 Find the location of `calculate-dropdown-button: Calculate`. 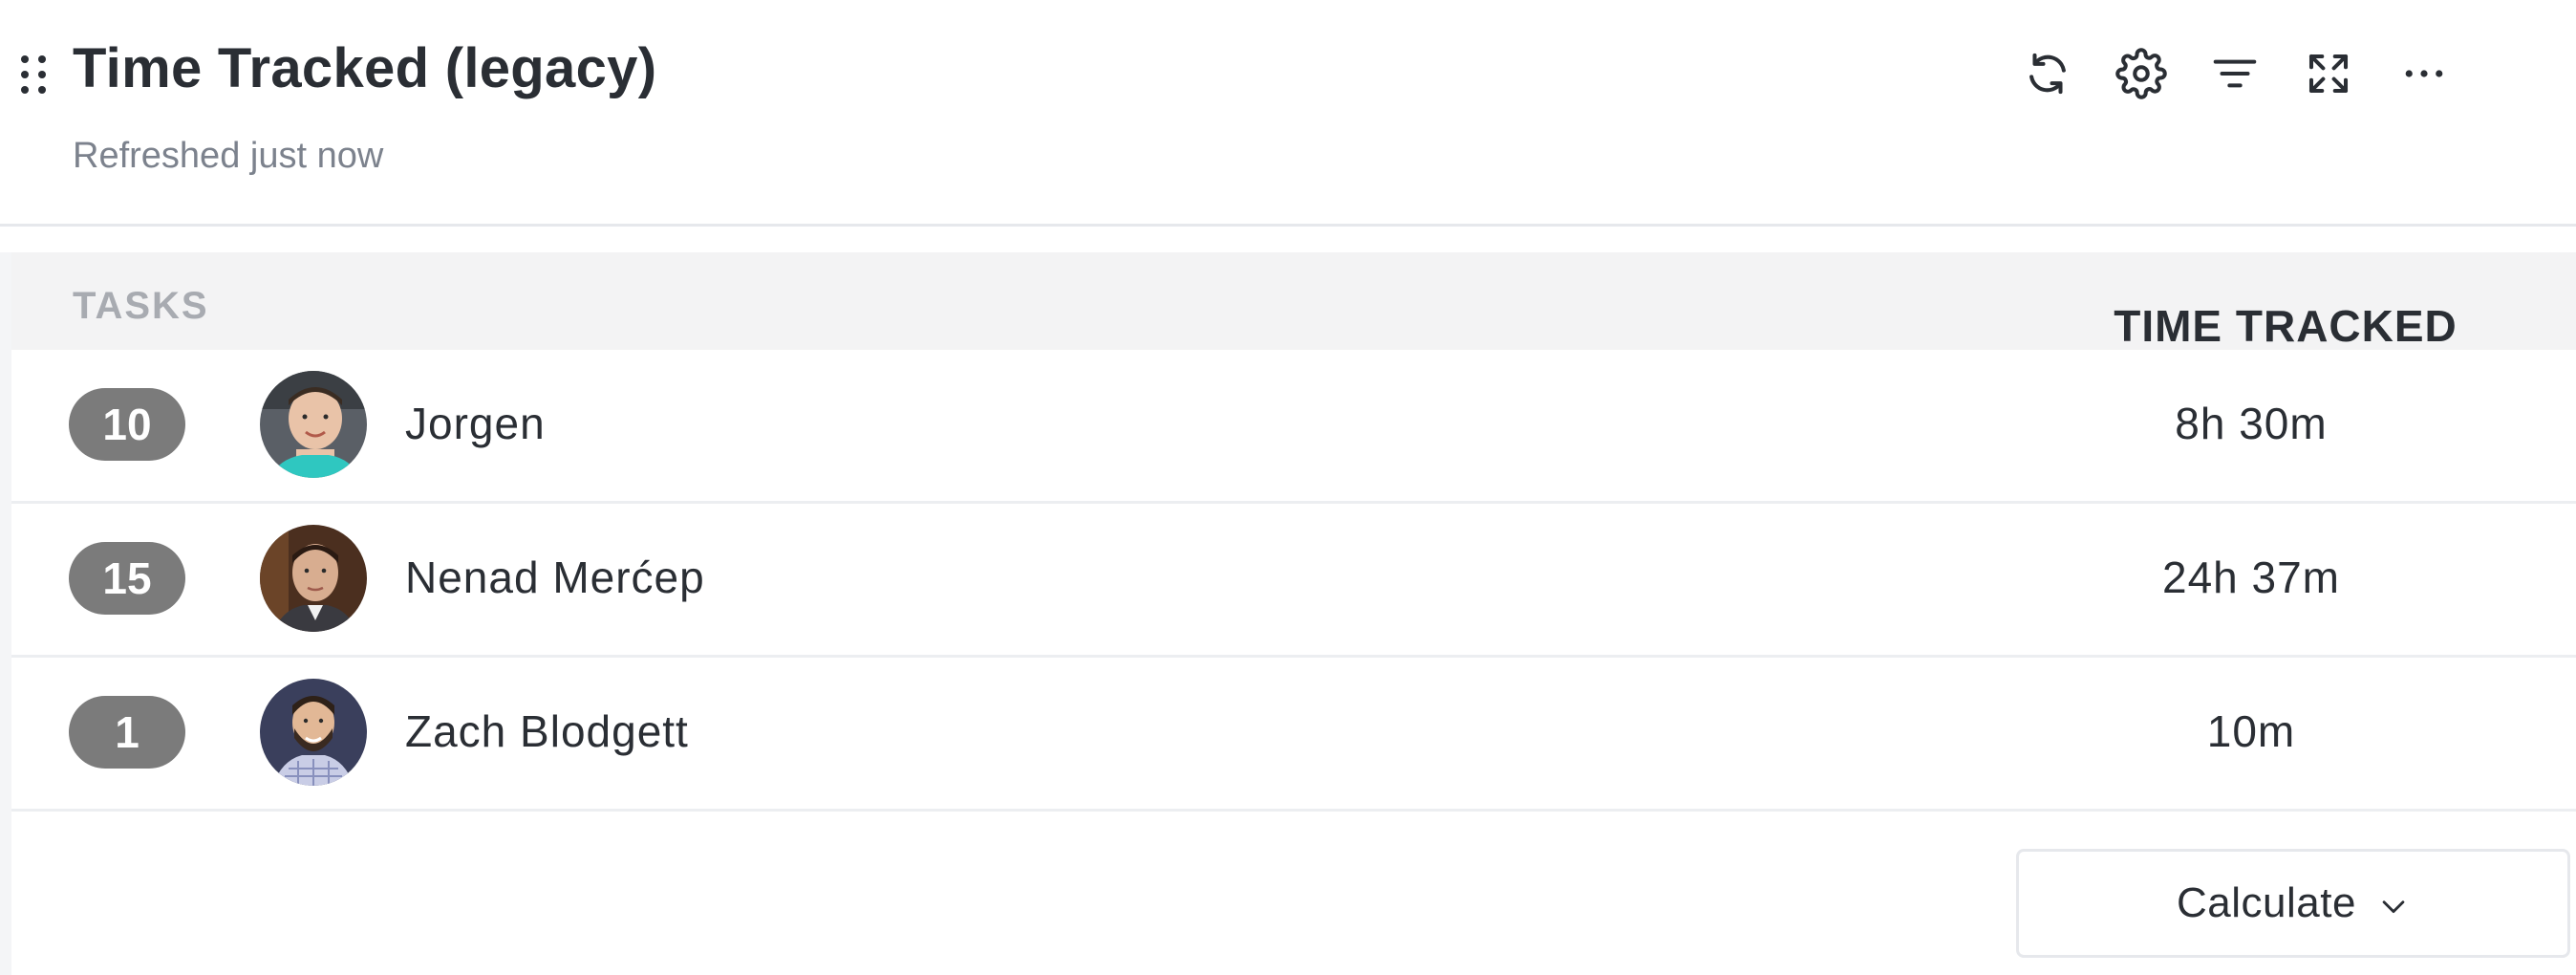

calculate-dropdown-button: Calculate is located at coordinates (2293, 904).